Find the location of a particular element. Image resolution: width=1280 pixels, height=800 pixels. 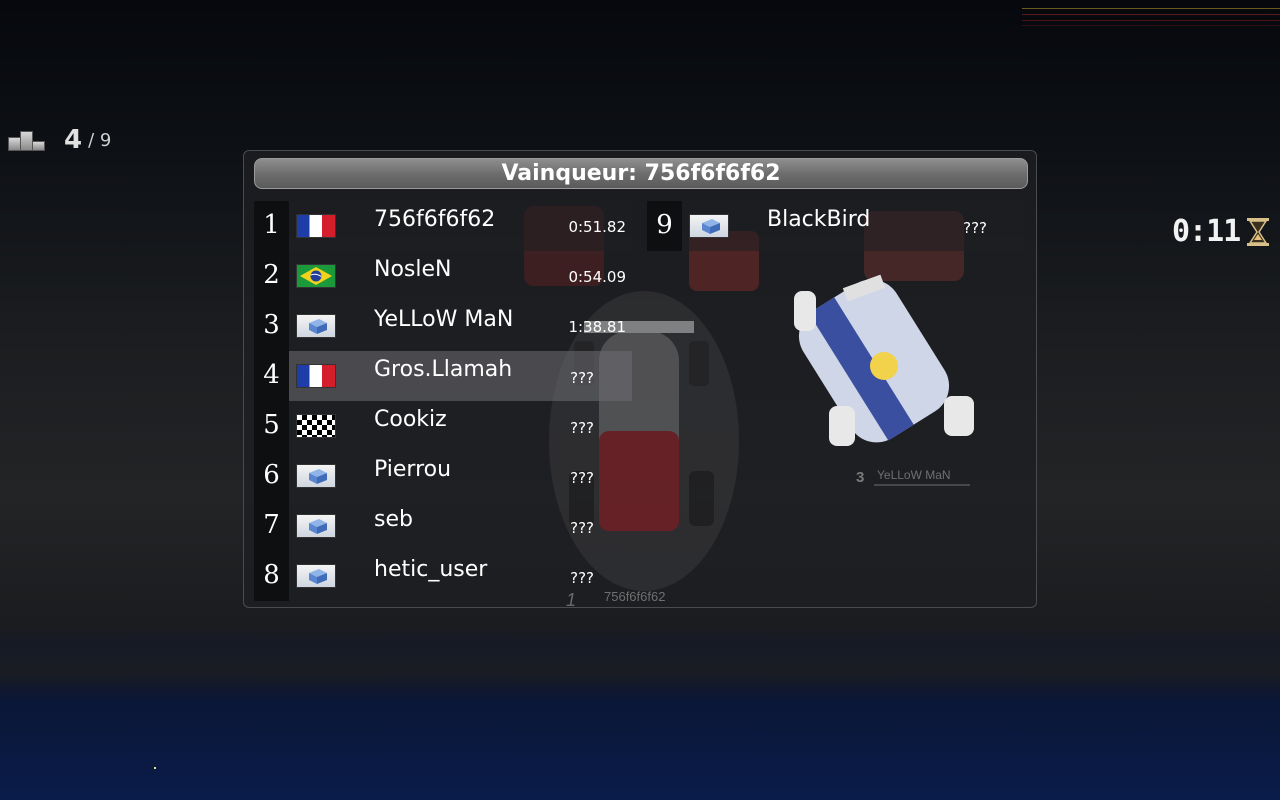

kart-label-3-num: 3 is located at coordinates (860, 477).